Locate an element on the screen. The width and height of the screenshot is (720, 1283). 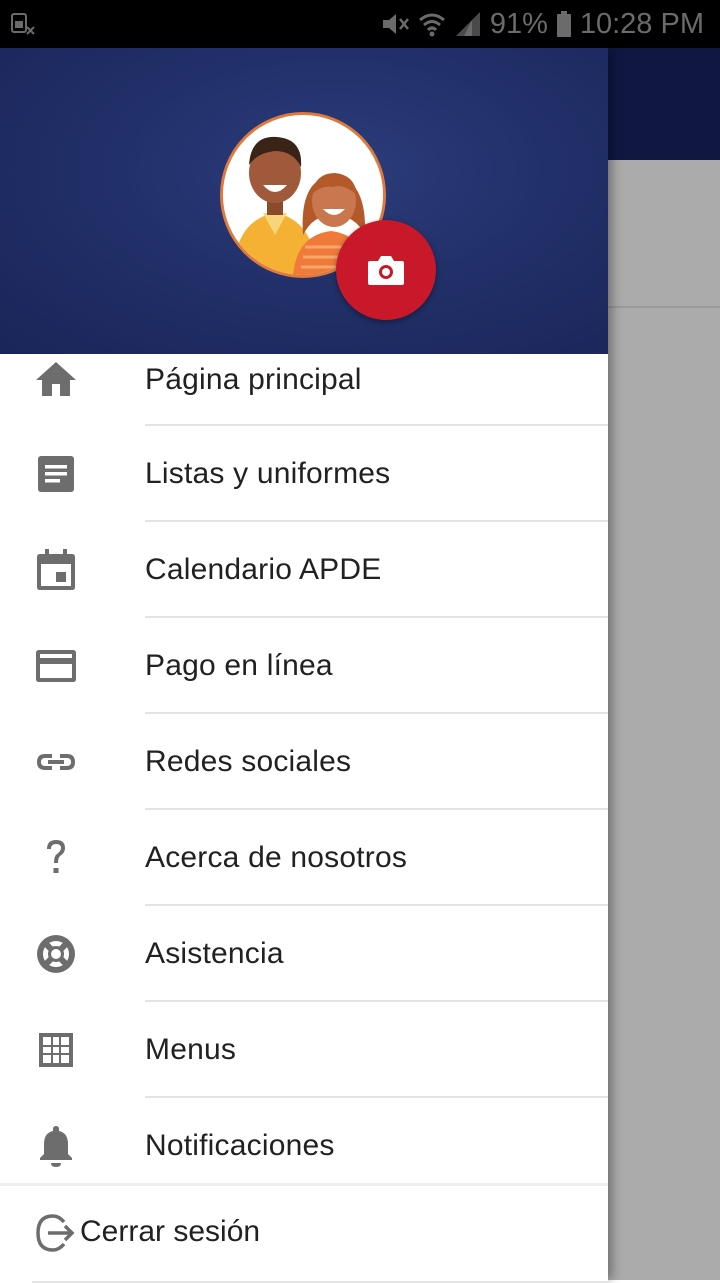
mute-icon is located at coordinates (395, 24).